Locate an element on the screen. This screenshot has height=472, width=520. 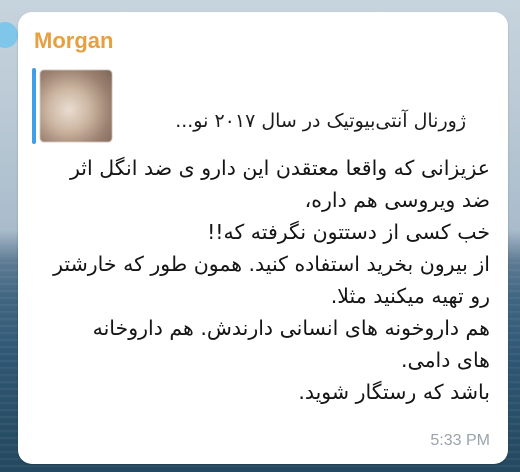
reply-thumbnail-image is located at coordinates (76, 106).